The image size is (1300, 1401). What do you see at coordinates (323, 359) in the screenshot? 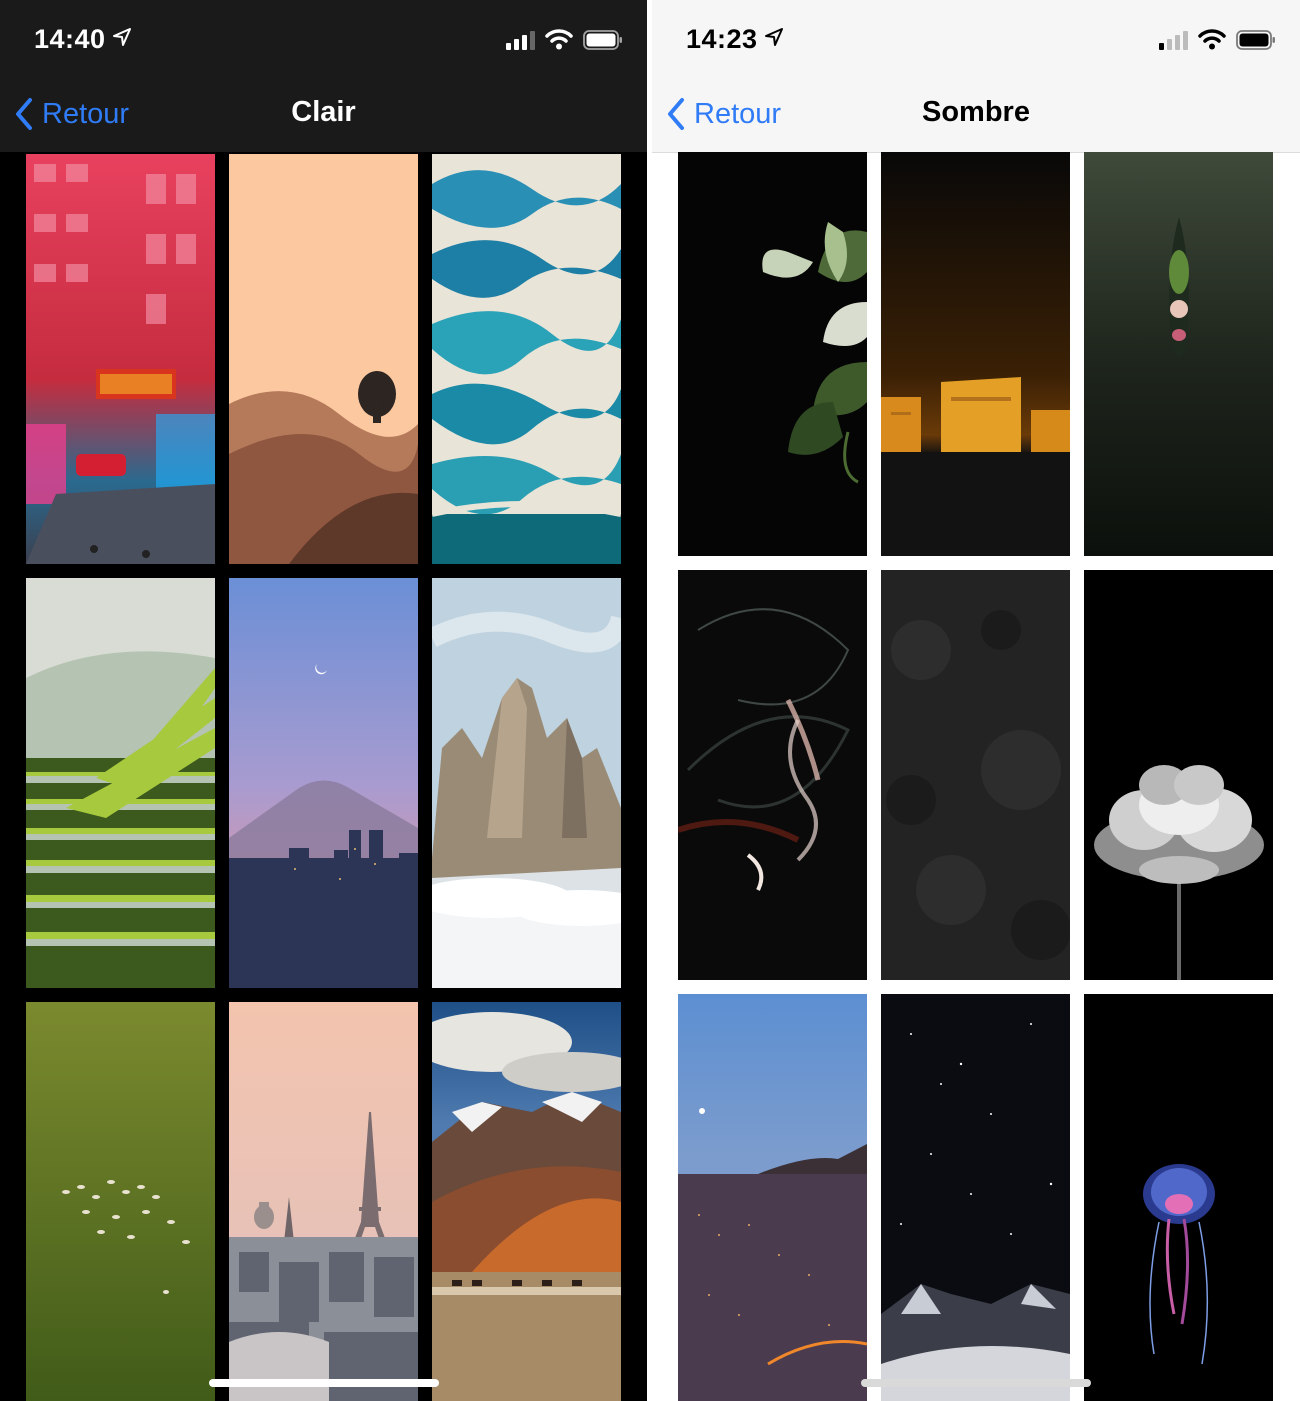
I see `wallpaper-tile-desert-hot-air-balloon` at bounding box center [323, 359].